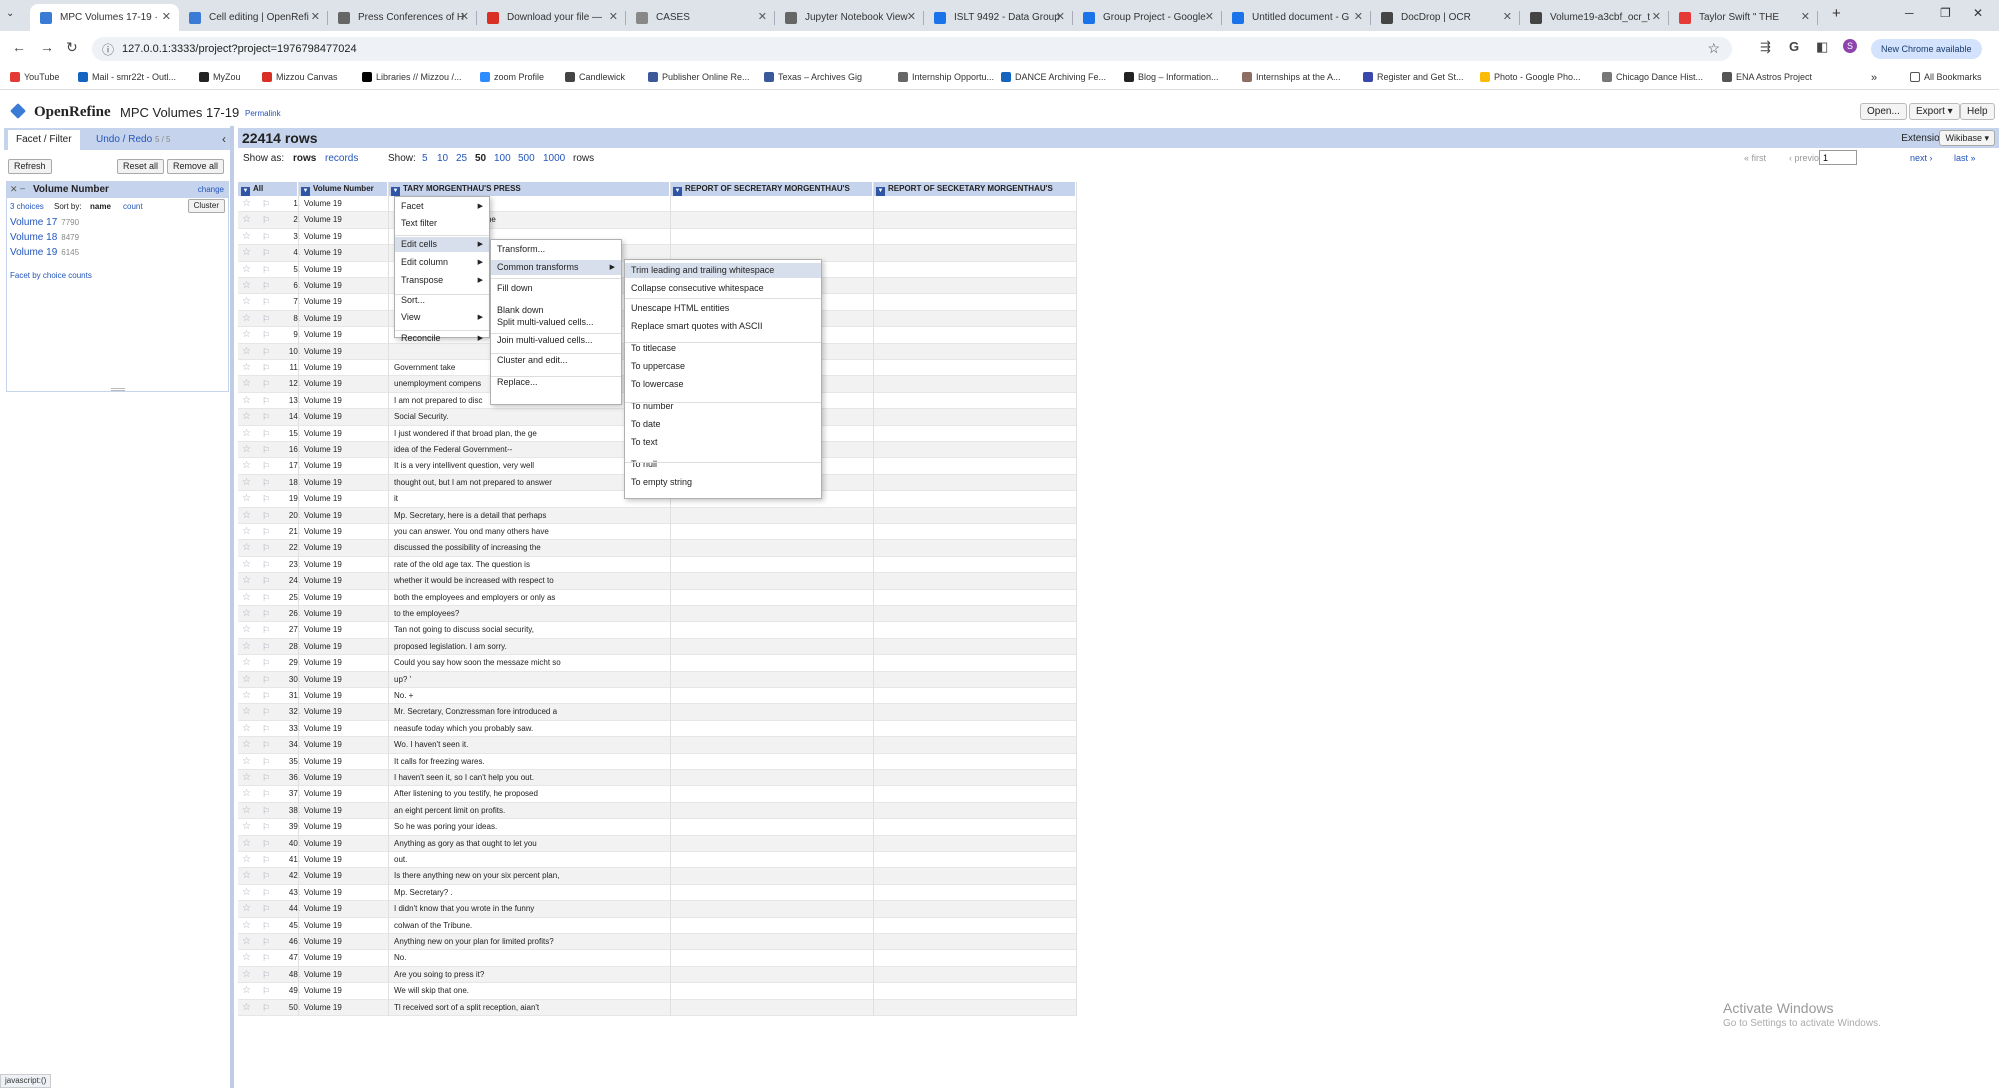  What do you see at coordinates (723, 326) in the screenshot?
I see `common-transforms-menu-item: Replace smart quotes with ASCII` at bounding box center [723, 326].